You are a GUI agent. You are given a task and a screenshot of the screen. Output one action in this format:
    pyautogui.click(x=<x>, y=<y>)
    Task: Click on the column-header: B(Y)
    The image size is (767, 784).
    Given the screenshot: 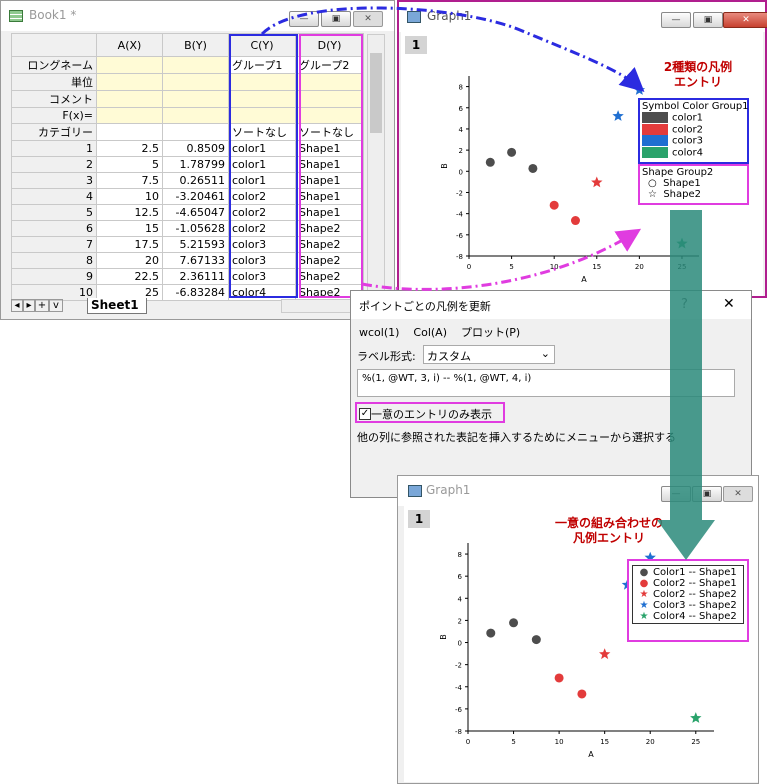 What is the action you would take?
    pyautogui.click(x=195, y=45)
    